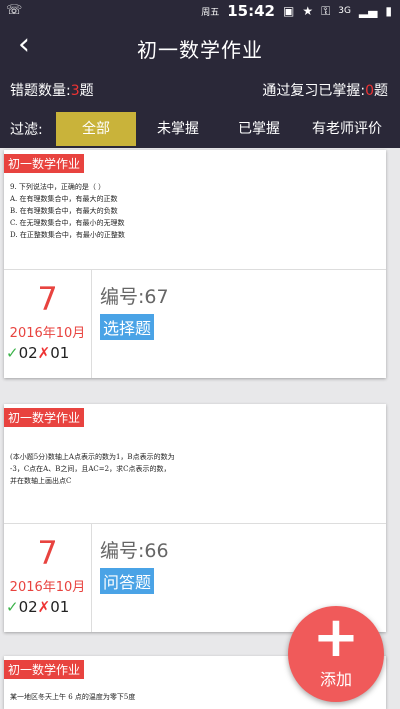  Describe the element at coordinates (314, 91) in the screenshot. I see `mastered-count-label: 通过复习已掌握:` at that location.